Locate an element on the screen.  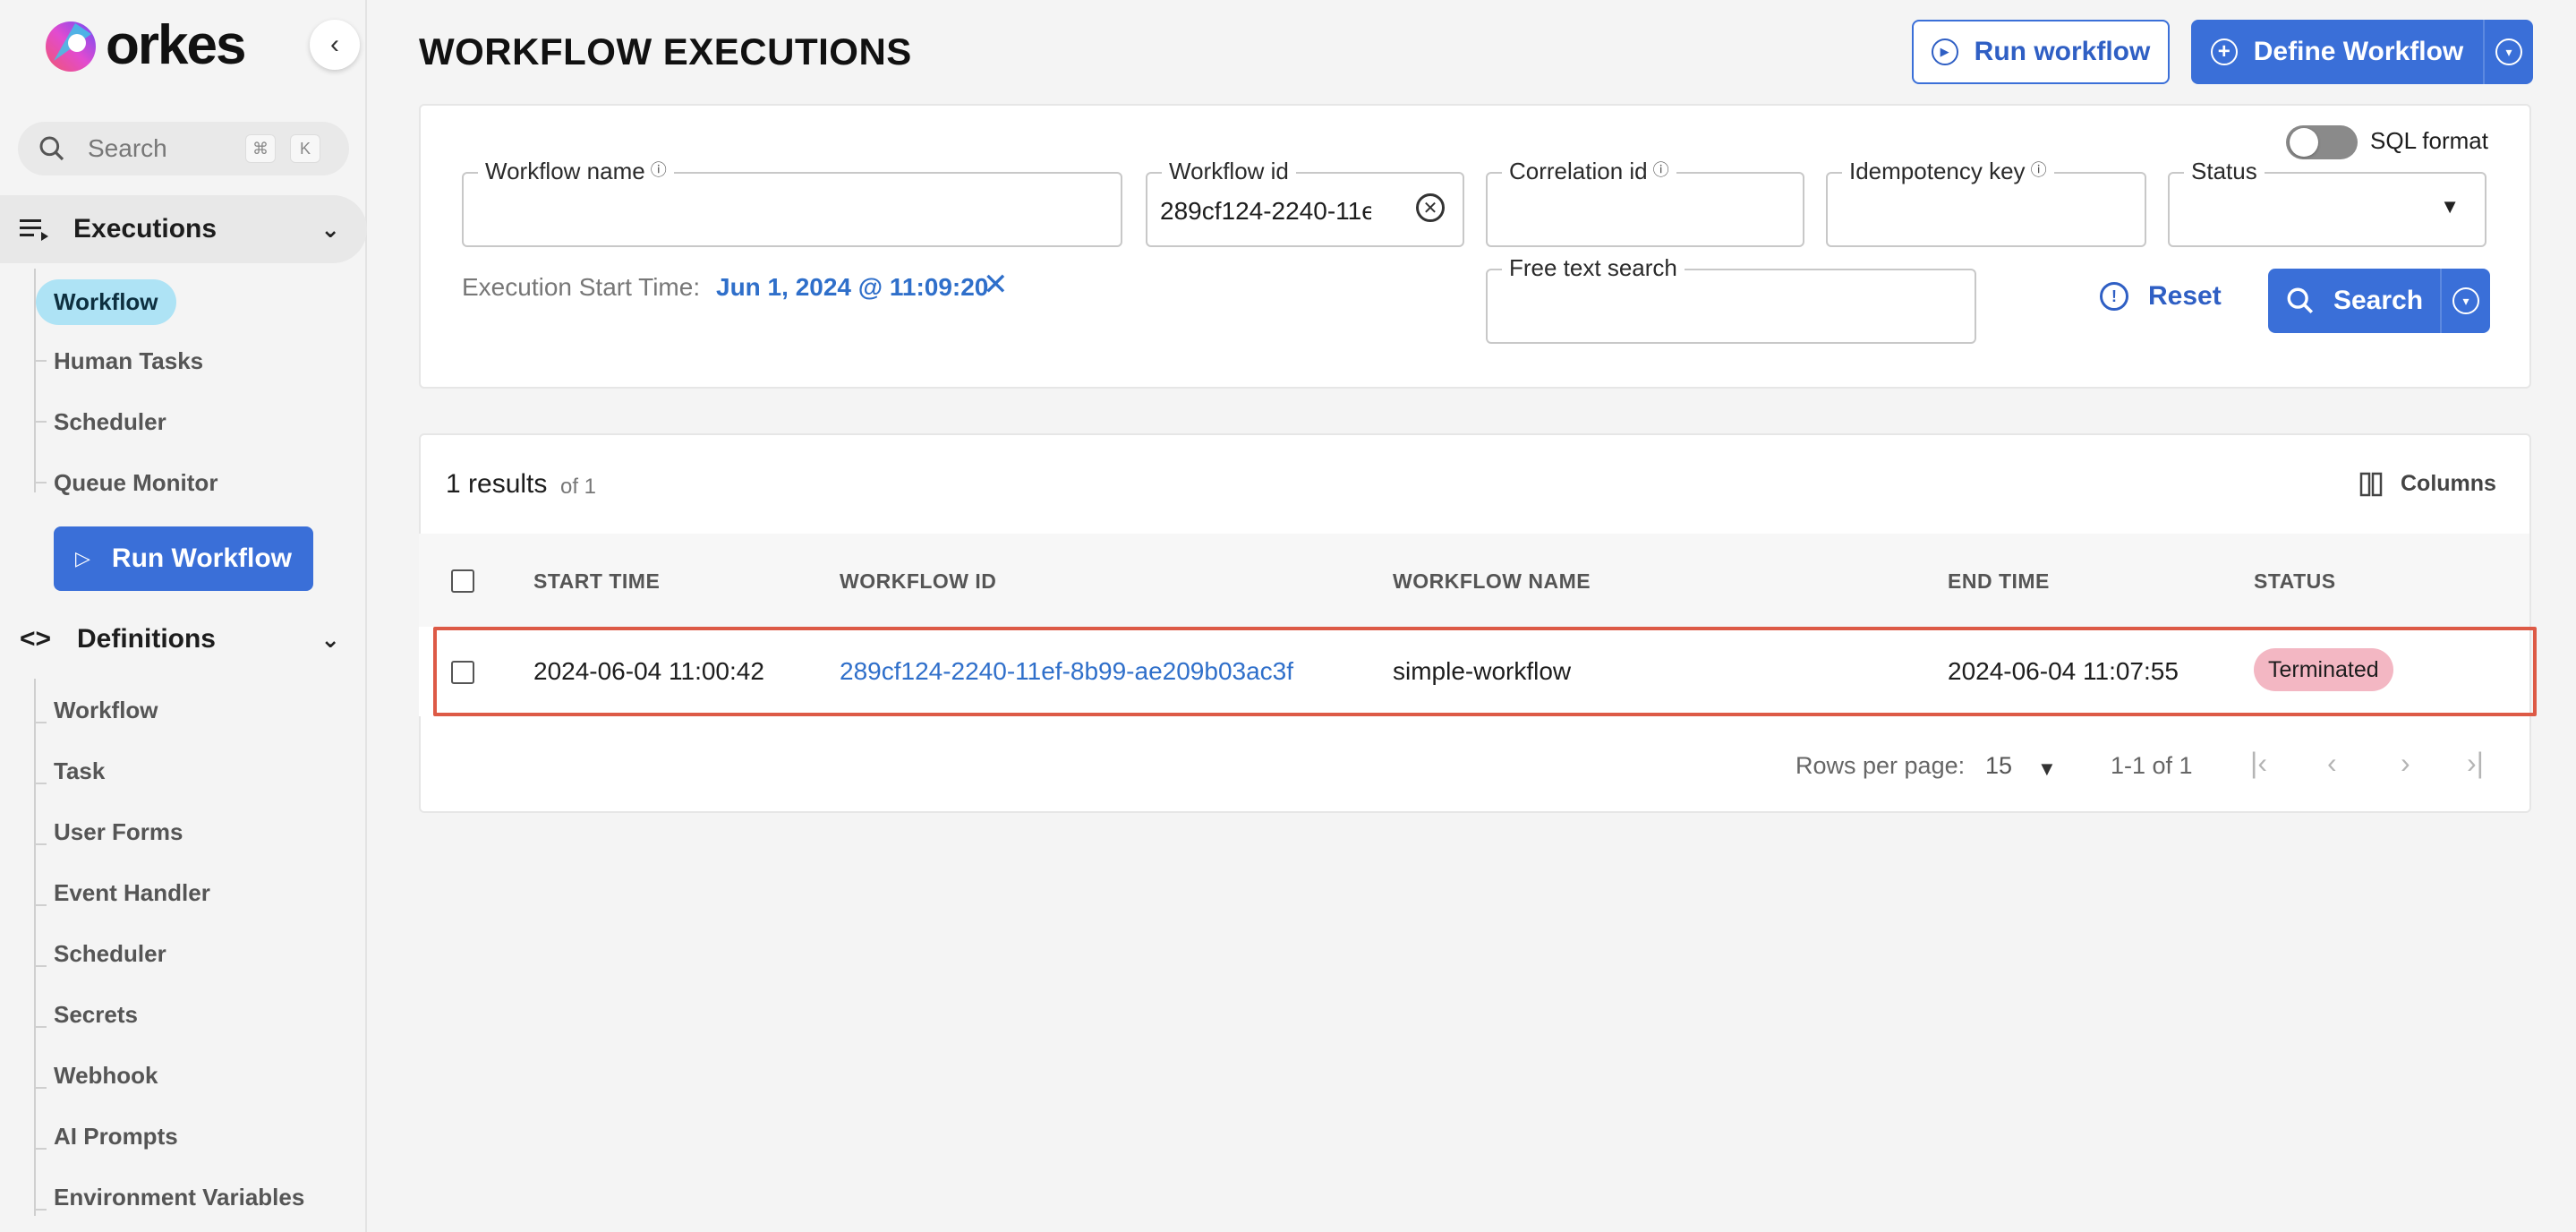
sidebar-run-workflow-label: Run Workflow is located at coordinates (201, 558).